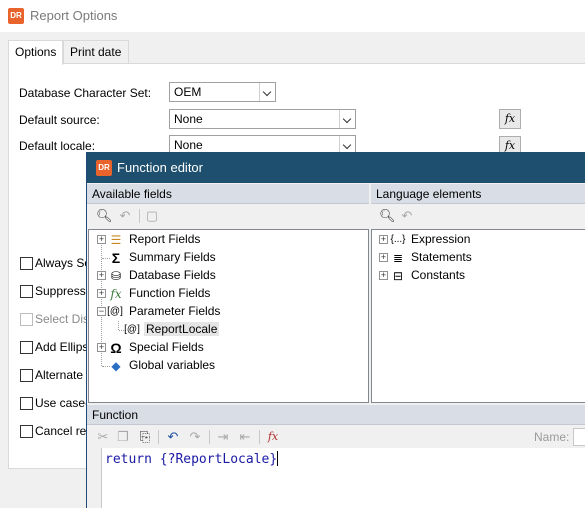 This screenshot has height=508, width=585. I want to click on charset-value: OEM, so click(188, 92).